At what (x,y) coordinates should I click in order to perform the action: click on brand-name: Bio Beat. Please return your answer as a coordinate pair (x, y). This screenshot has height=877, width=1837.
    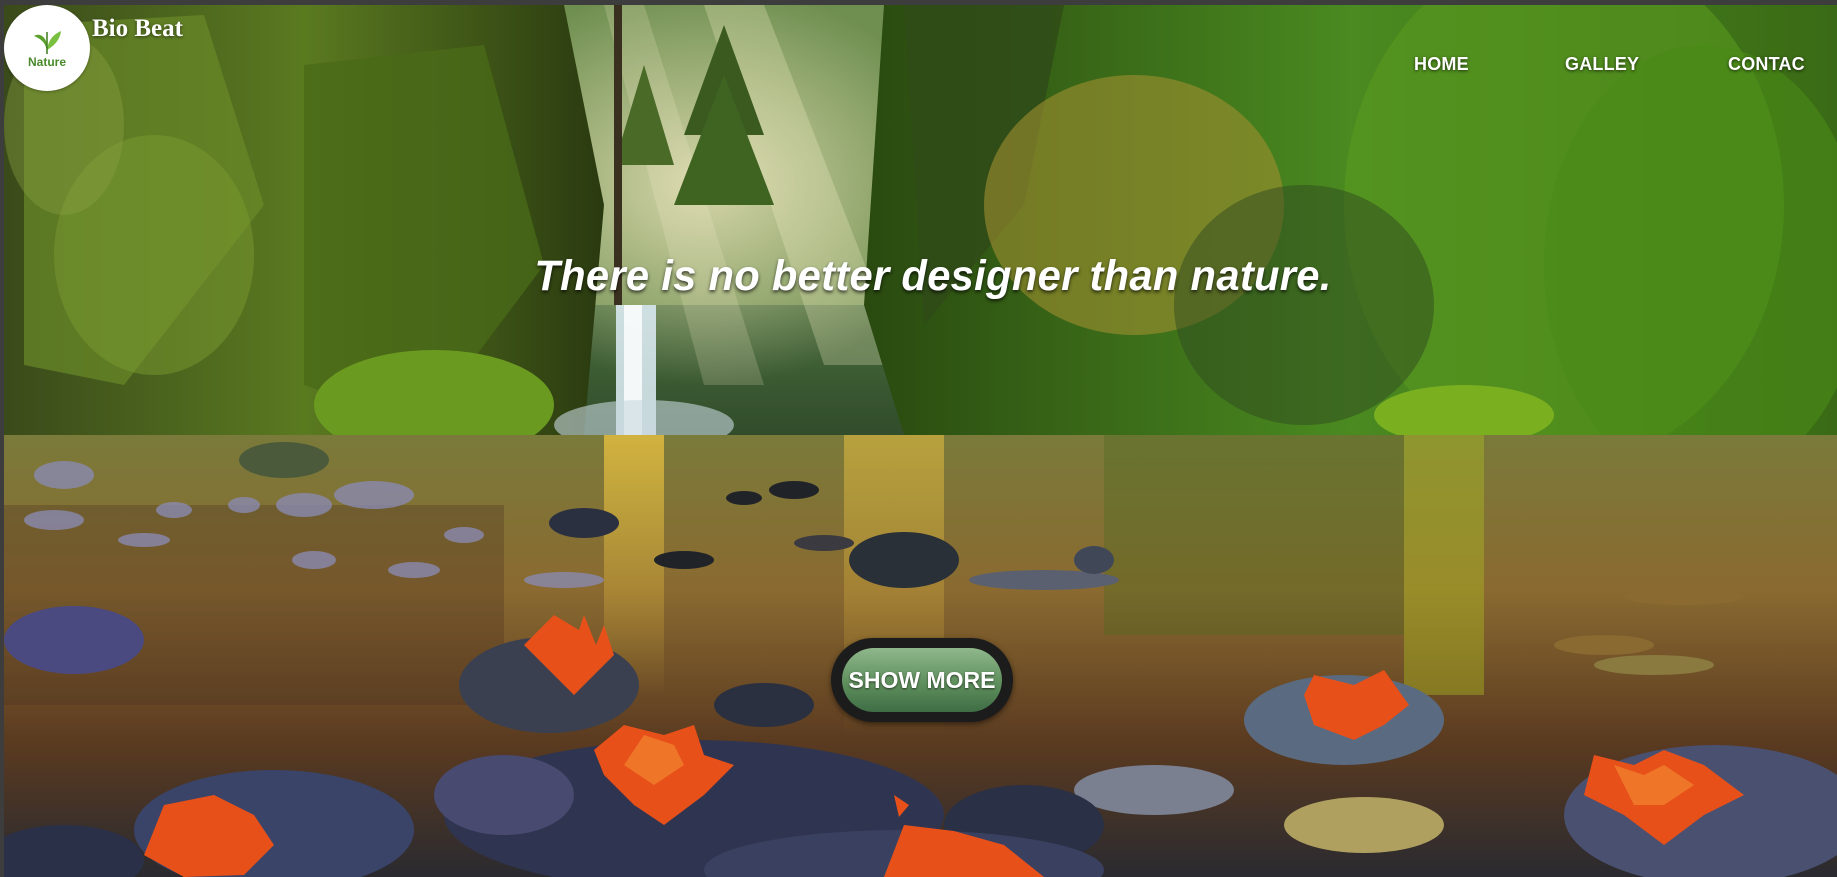
    Looking at the image, I should click on (137, 29).